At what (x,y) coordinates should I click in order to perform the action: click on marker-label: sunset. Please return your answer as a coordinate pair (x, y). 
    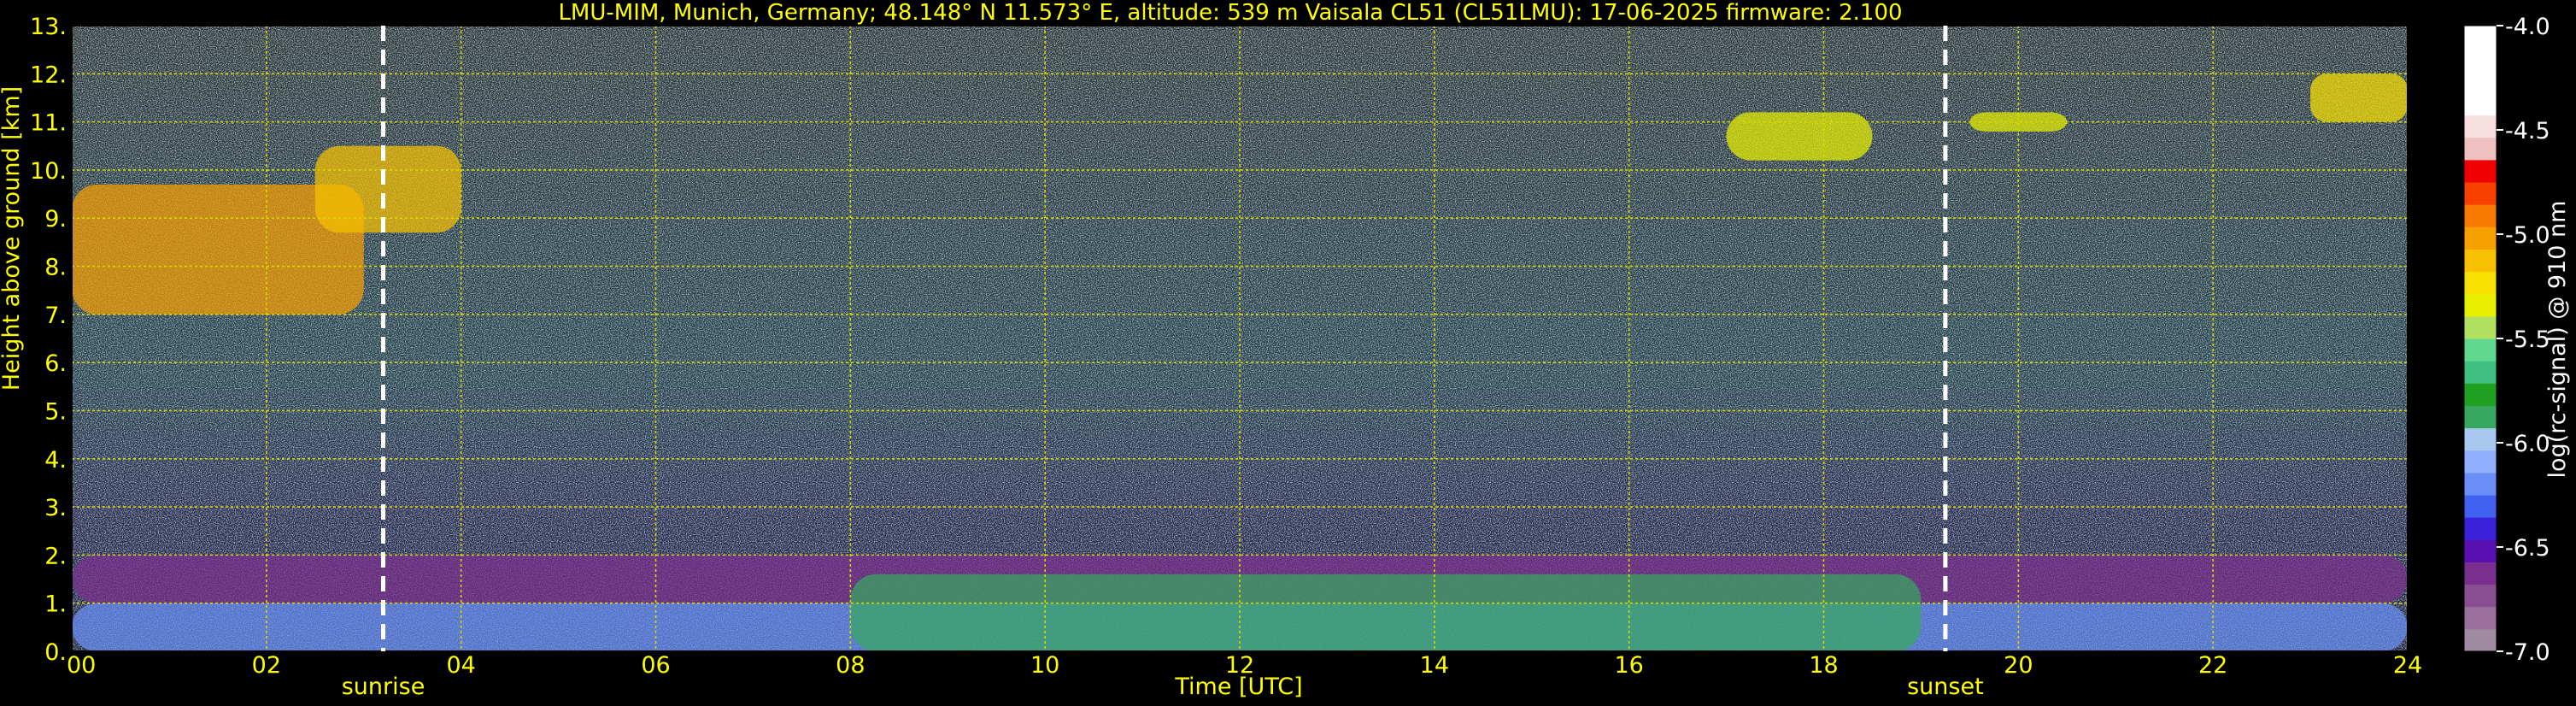
    Looking at the image, I should click on (1945, 687).